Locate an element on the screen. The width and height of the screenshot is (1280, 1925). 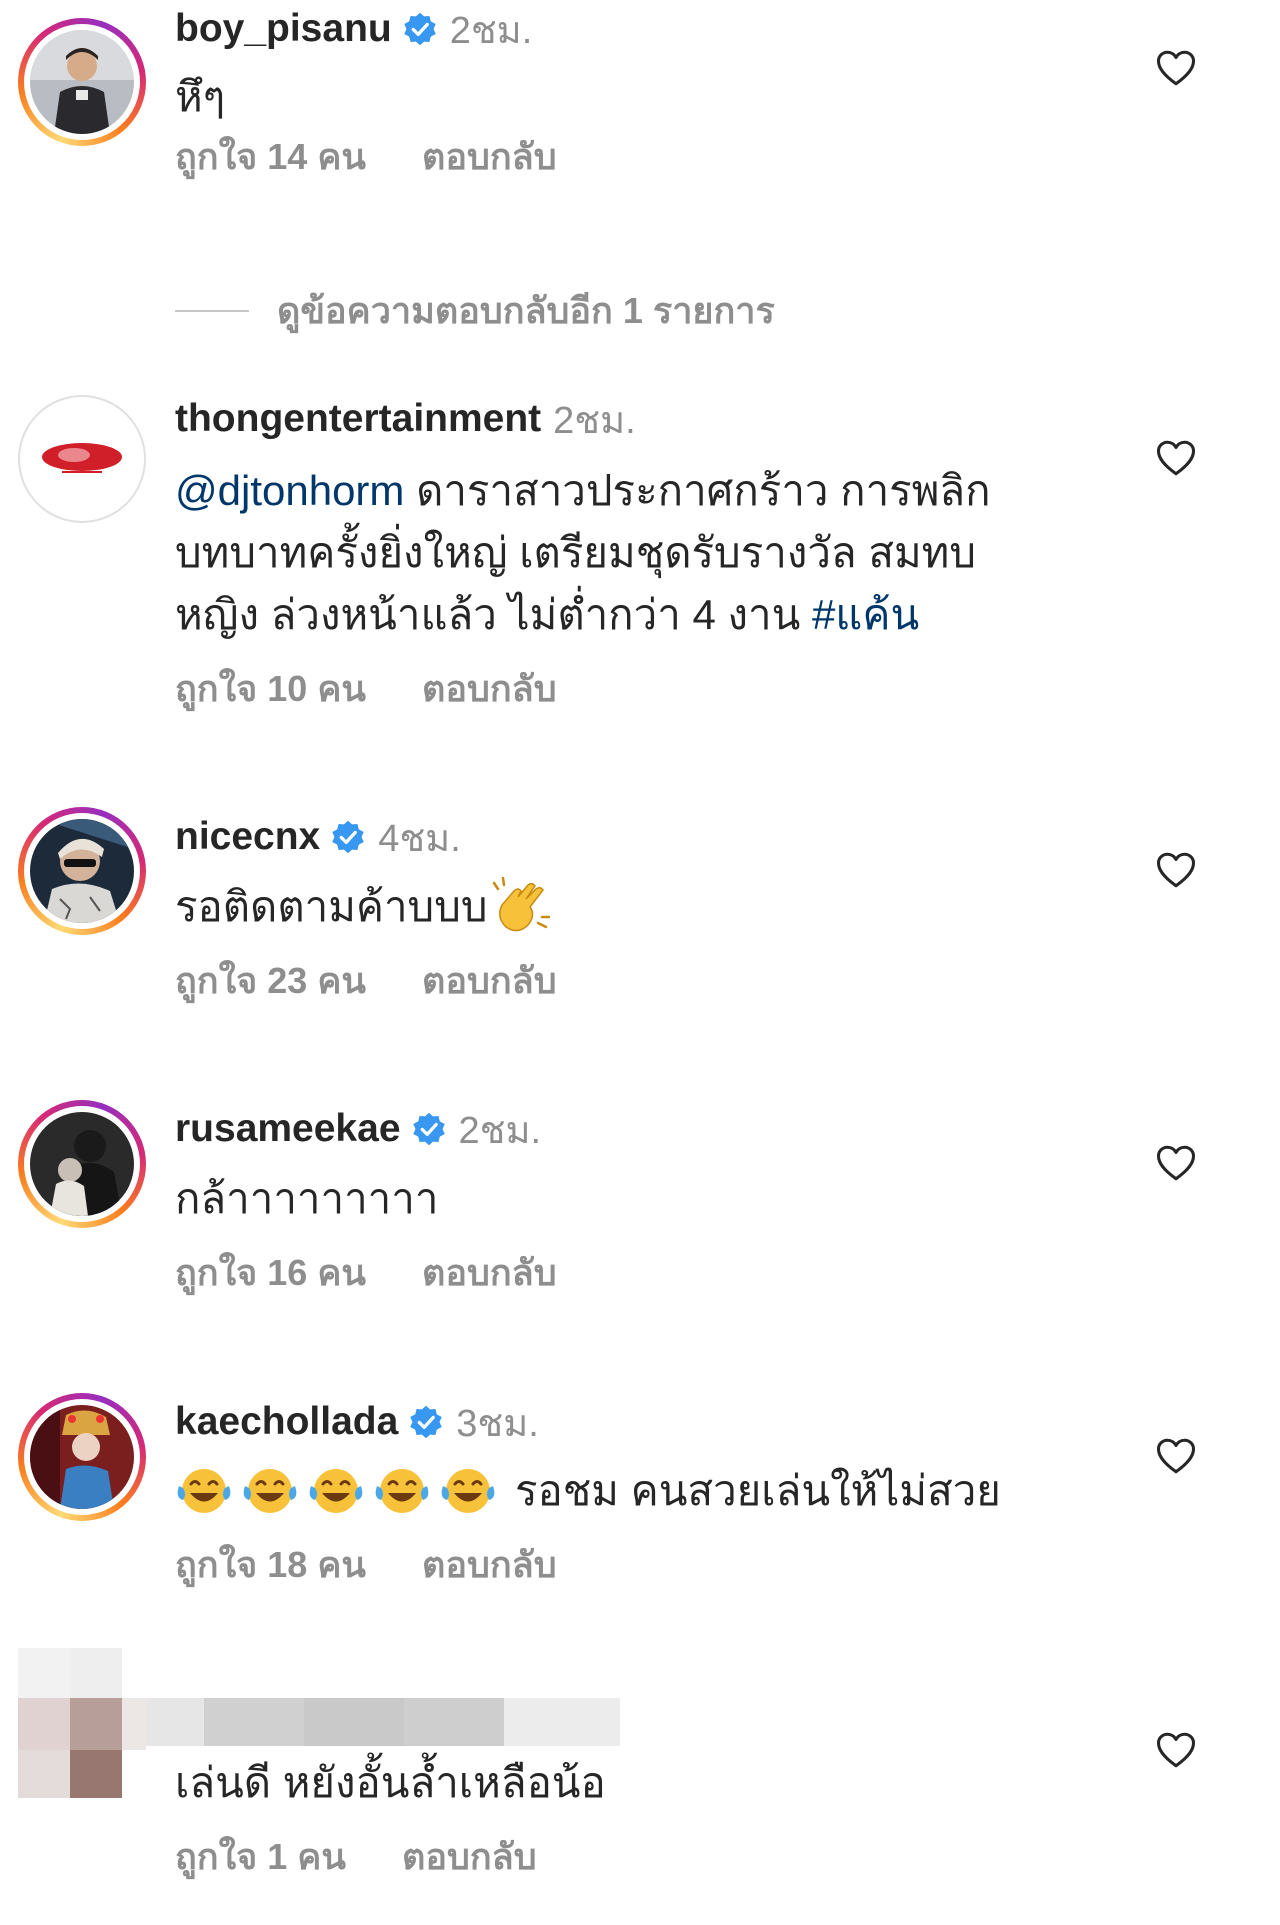
view-replies-button: ดูข้อความตอบกลับอีก 1 รายการ is located at coordinates (475, 310).